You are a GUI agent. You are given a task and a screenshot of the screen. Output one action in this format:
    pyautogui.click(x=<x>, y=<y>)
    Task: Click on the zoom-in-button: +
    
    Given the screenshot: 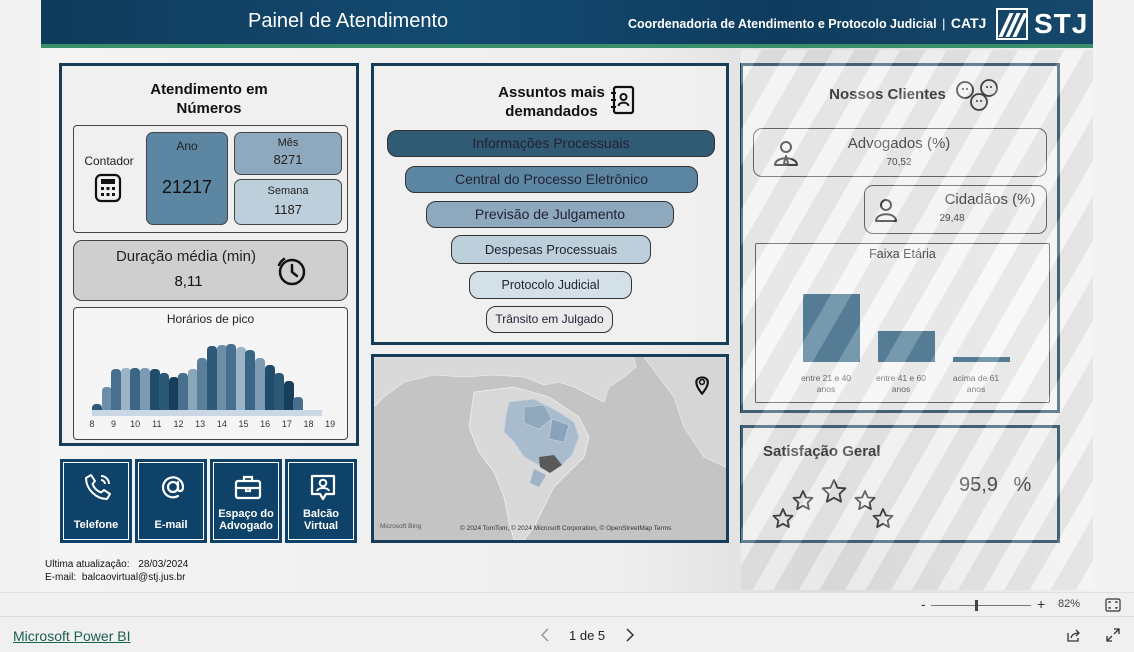 What is the action you would take?
    pyautogui.click(x=1041, y=604)
    